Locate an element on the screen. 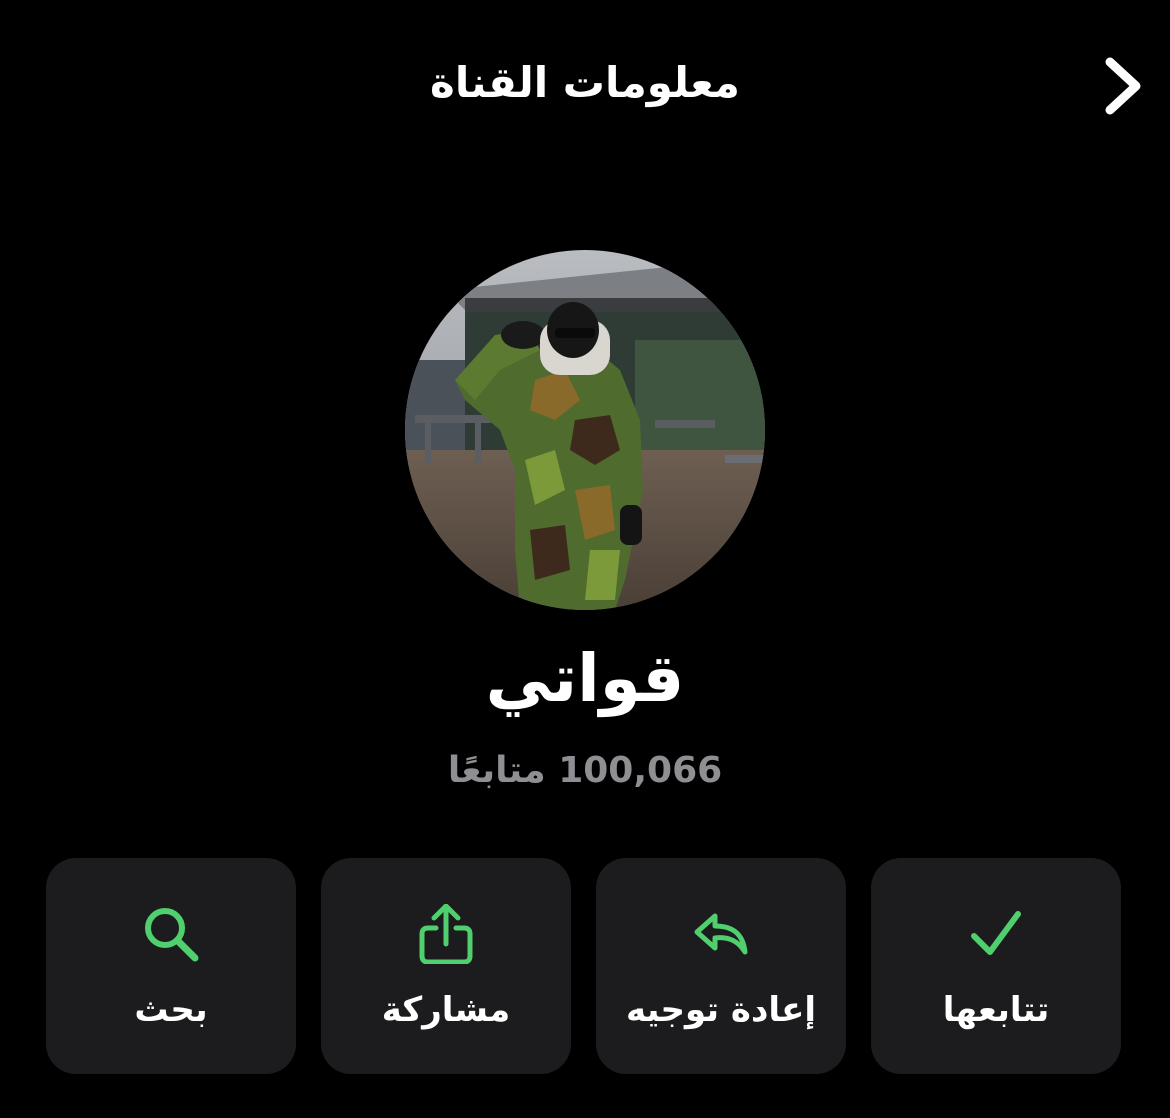 Image resolution: width=1170 pixels, height=1118 pixels. share-icon is located at coordinates (446, 934).